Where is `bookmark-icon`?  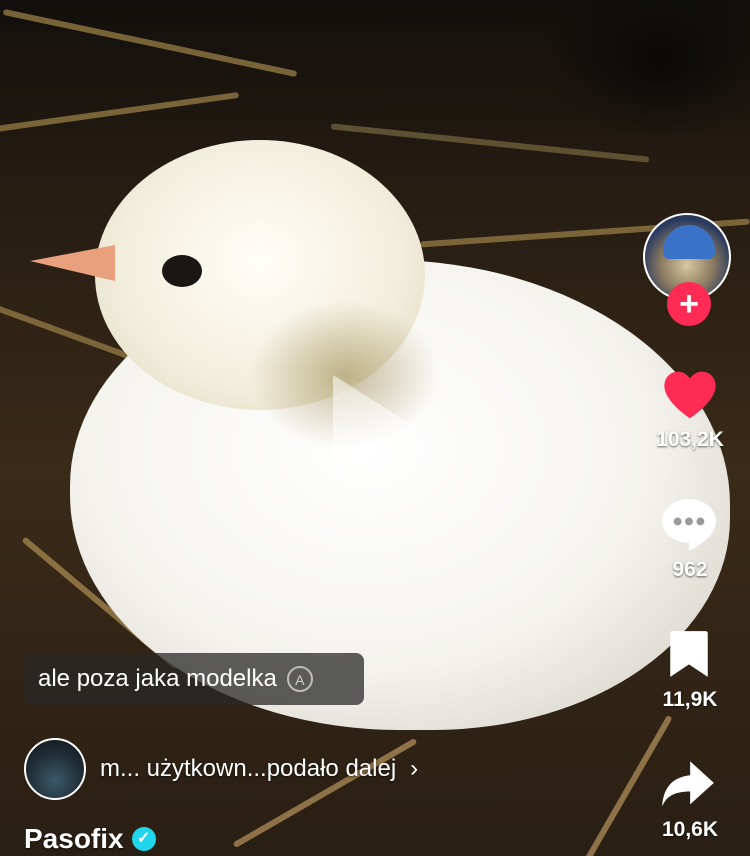 bookmark-icon is located at coordinates (689, 654).